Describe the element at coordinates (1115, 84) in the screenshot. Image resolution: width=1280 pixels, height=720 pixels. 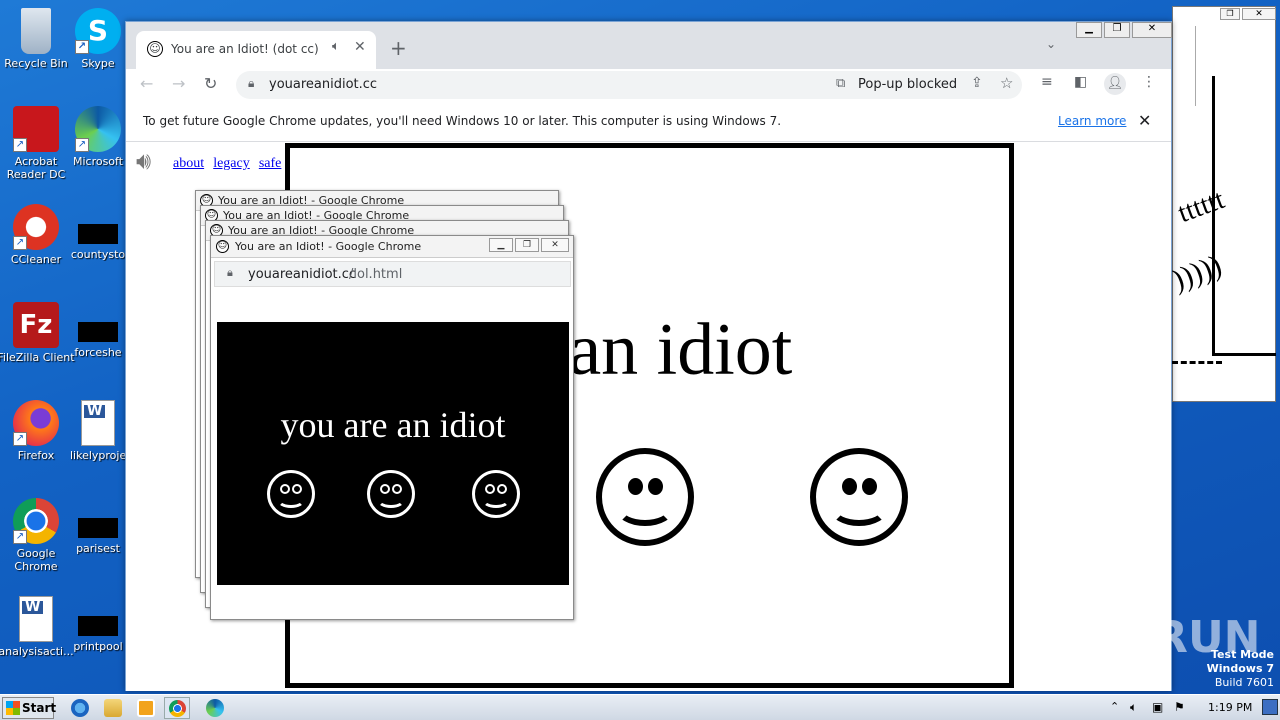
I see `profile-avatar-icon: 👤︎` at that location.